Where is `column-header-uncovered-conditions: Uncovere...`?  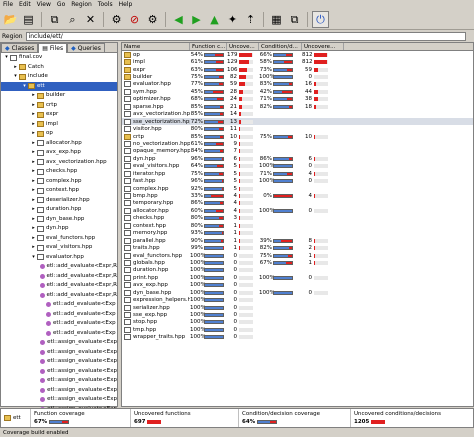
column-header-uncovered-conditions: Uncovere... is located at coordinates (323, 46).